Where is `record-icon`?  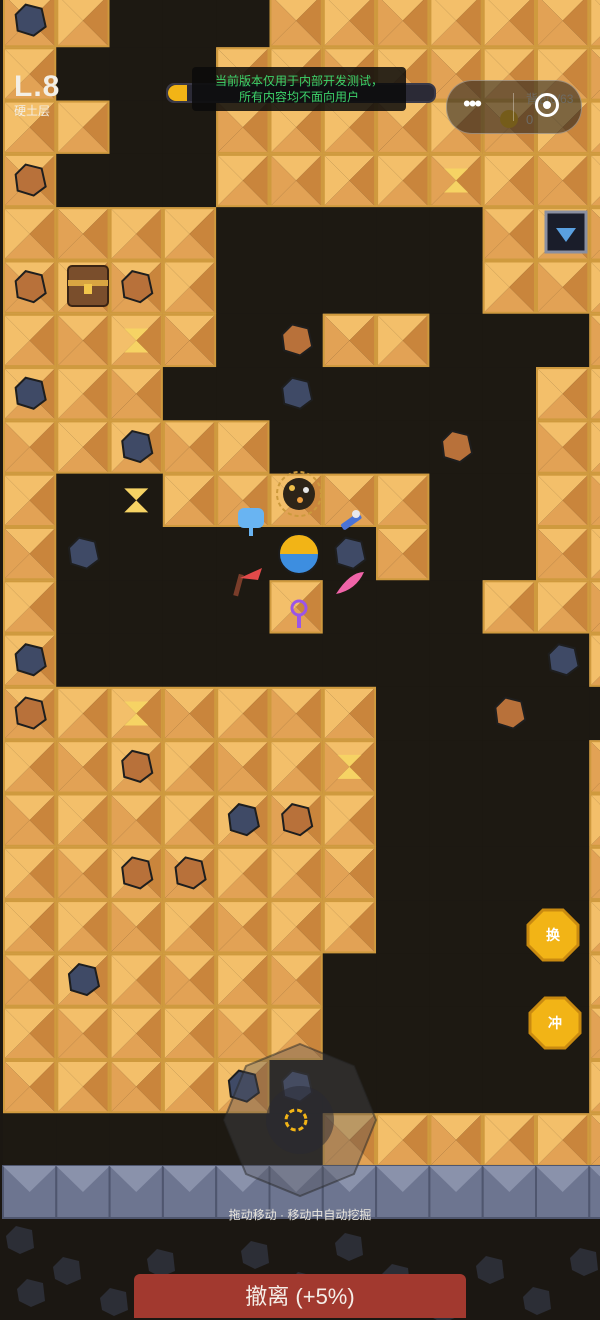
record-icon is located at coordinates (547, 105).